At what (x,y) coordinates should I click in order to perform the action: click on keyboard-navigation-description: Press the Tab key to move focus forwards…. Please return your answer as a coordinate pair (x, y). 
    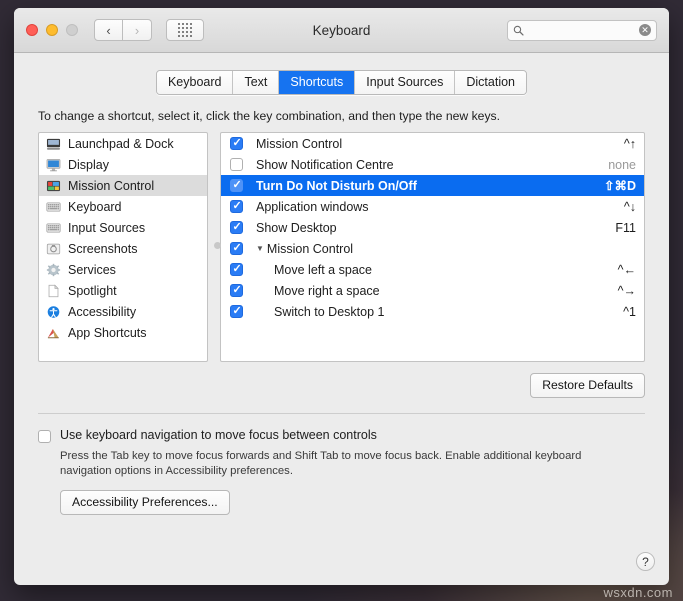
    Looking at the image, I should click on (321, 463).